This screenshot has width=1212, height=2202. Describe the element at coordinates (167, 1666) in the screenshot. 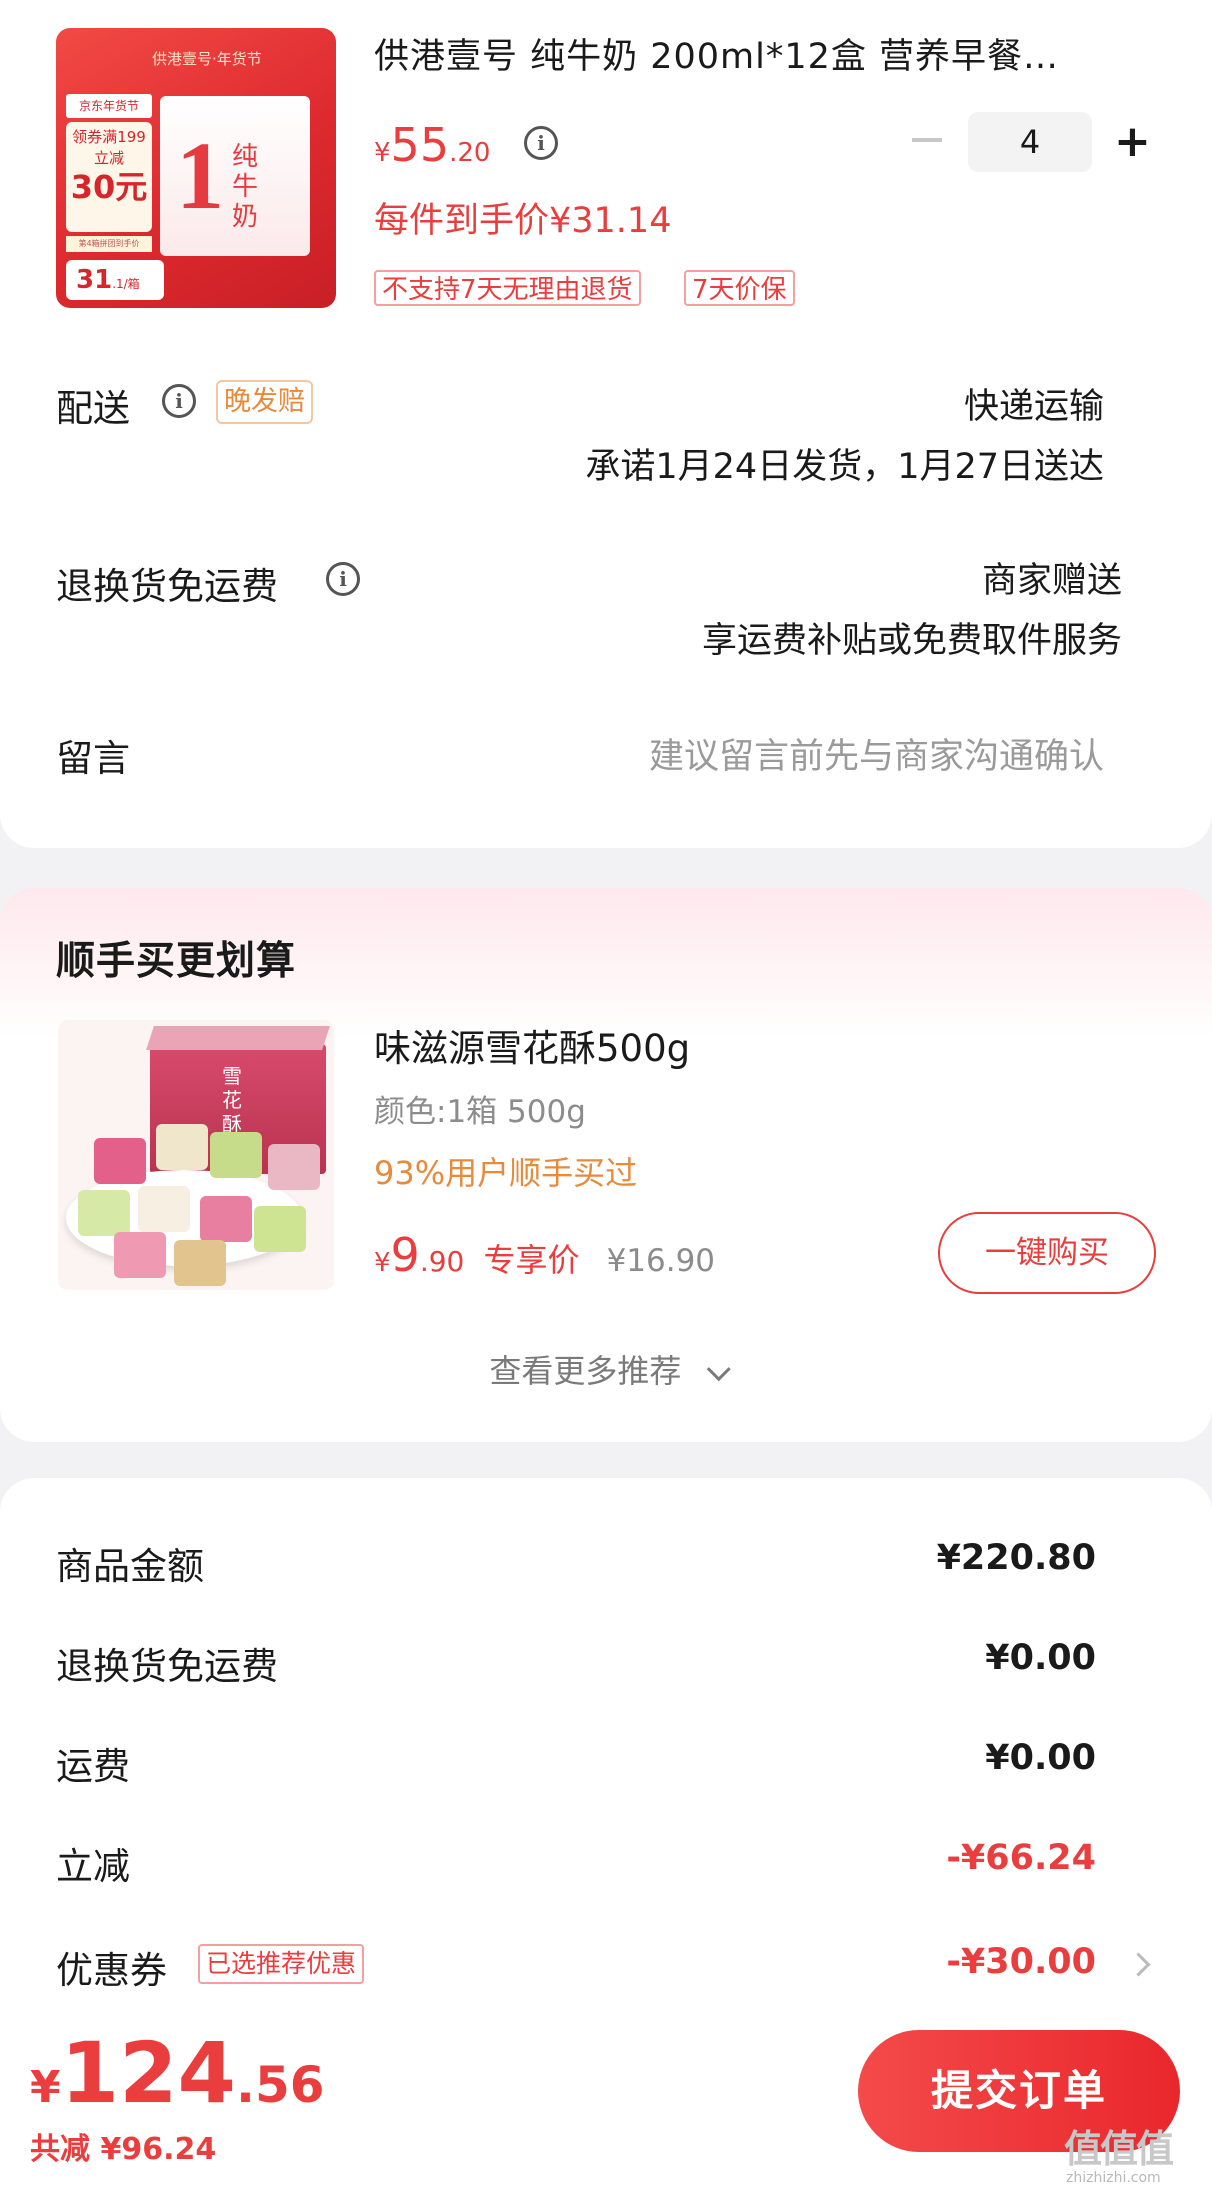

I see `summary-return-label: 退换货免运费` at that location.